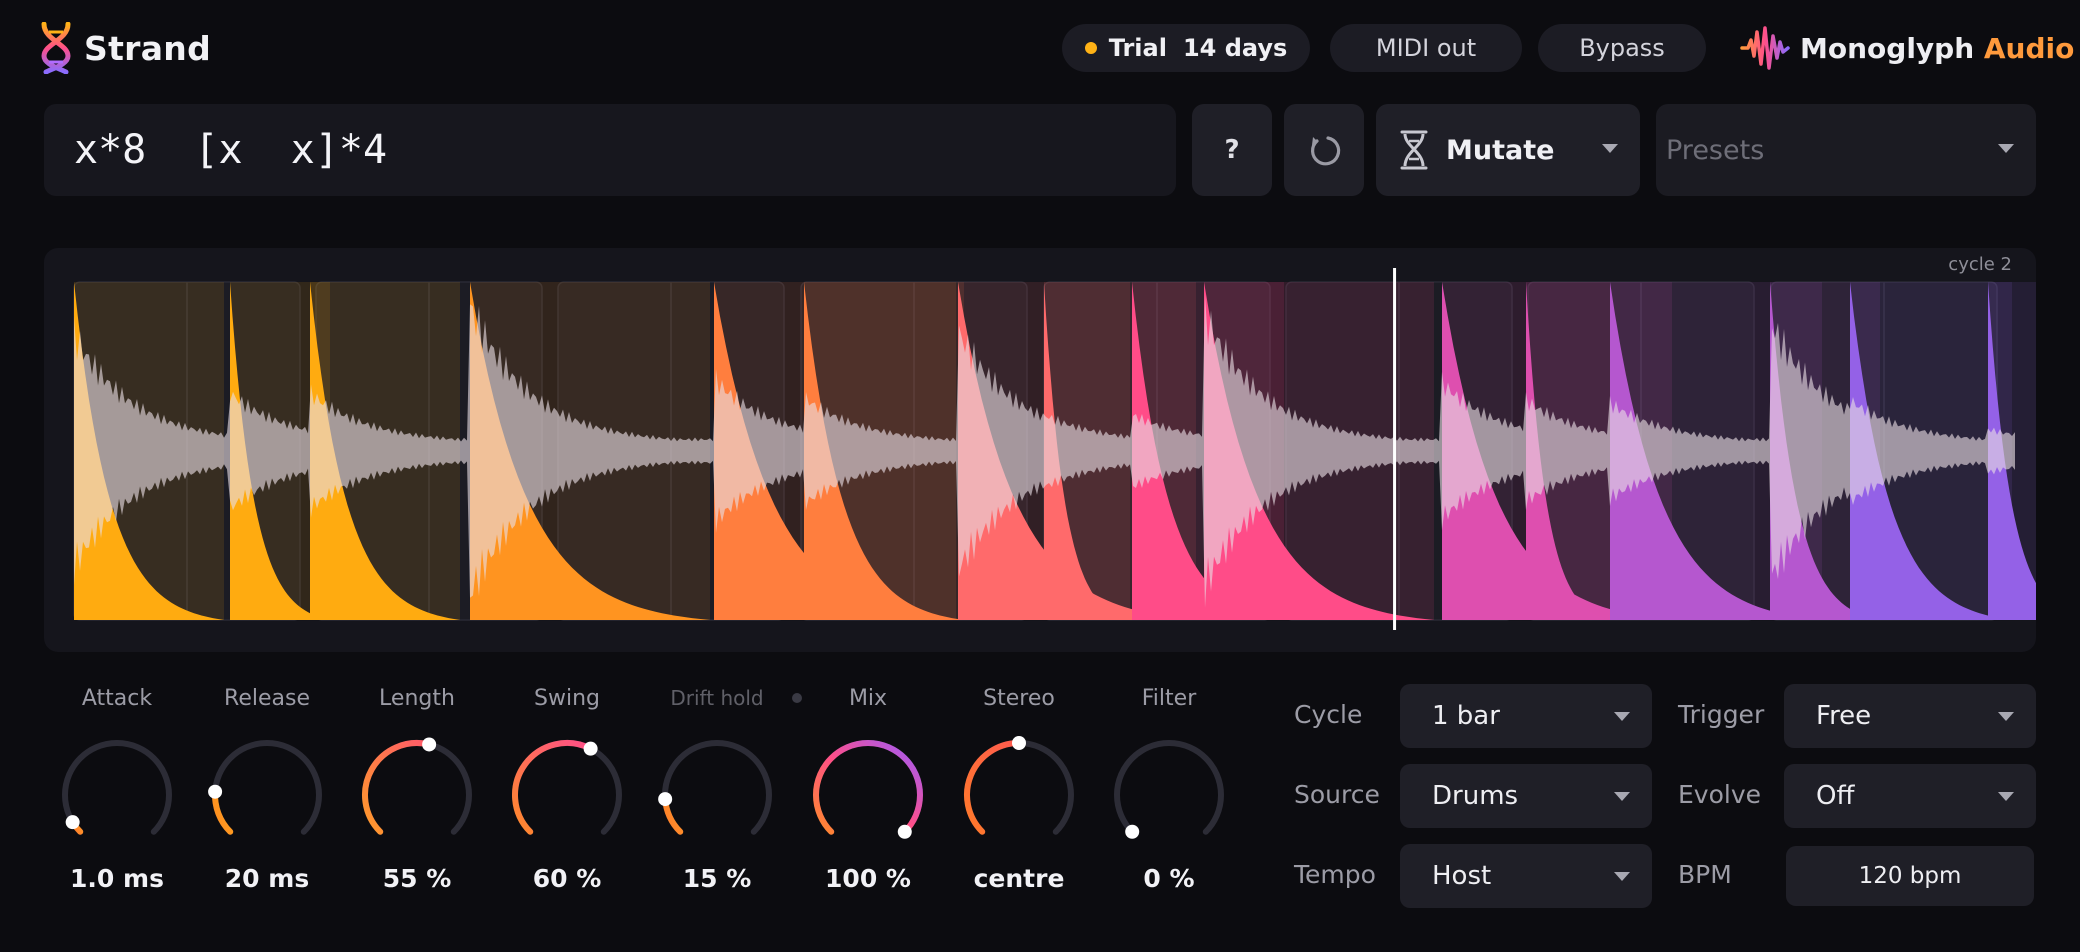 The height and width of the screenshot is (952, 2080). What do you see at coordinates (117, 878) in the screenshot?
I see `knob-value: 1.0 ms` at bounding box center [117, 878].